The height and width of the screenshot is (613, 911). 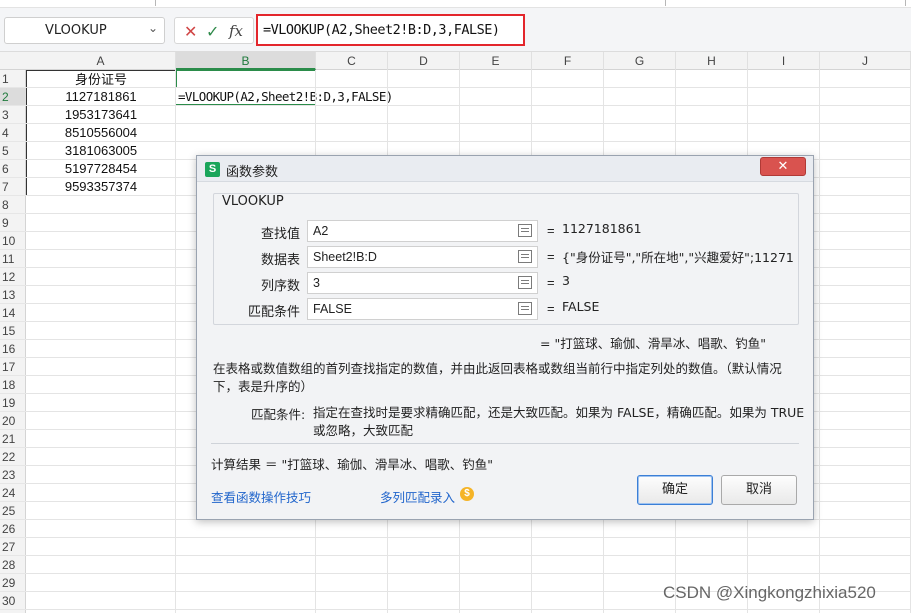 I want to click on arg-result-2: 3, so click(x=566, y=280).